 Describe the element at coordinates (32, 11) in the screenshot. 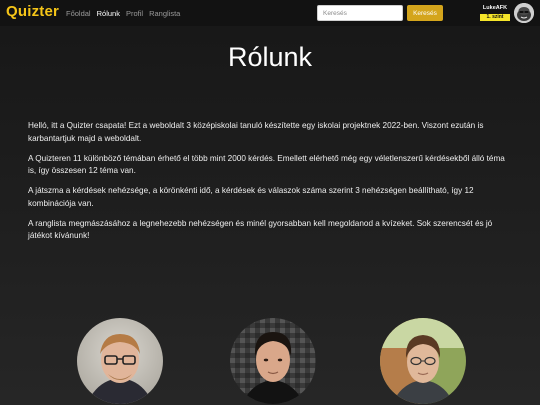

I see `brand-logo: Quizter` at that location.